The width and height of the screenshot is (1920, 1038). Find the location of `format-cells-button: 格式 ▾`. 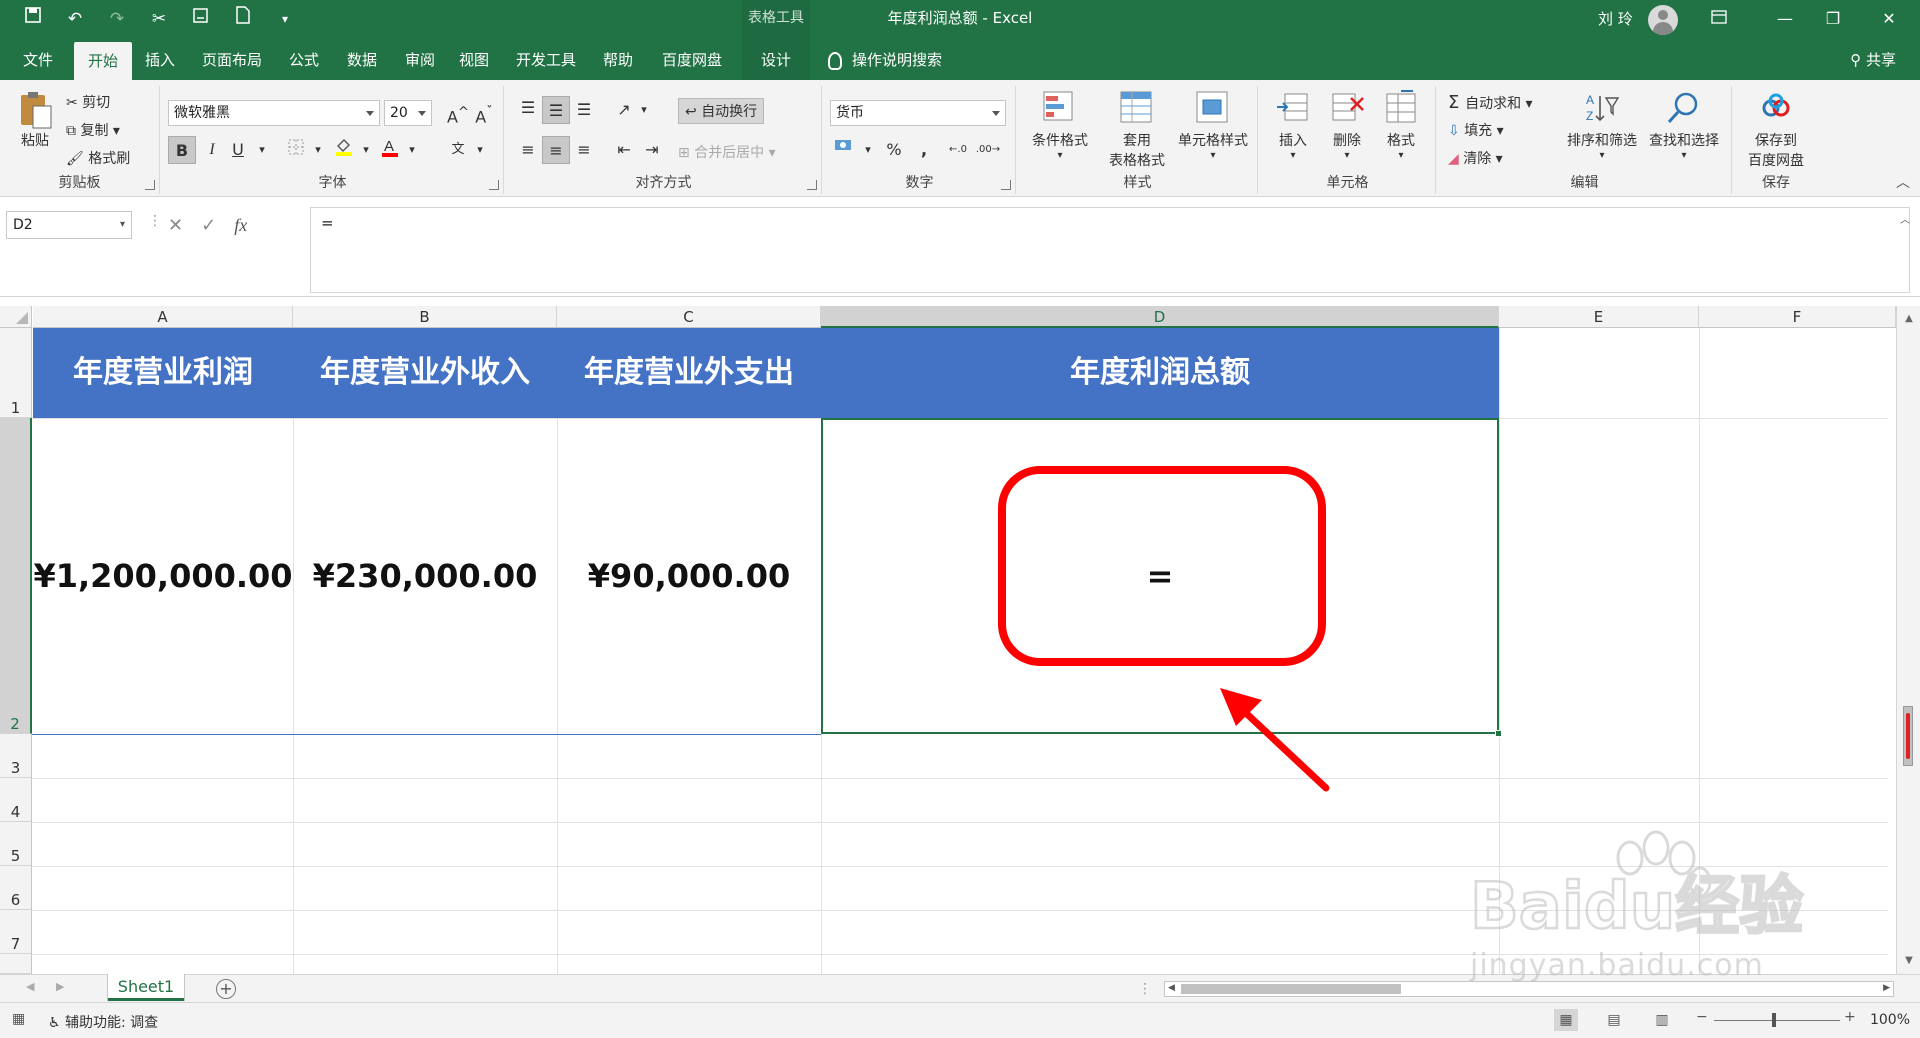

format-cells-button: 格式 ▾ is located at coordinates (1401, 125).